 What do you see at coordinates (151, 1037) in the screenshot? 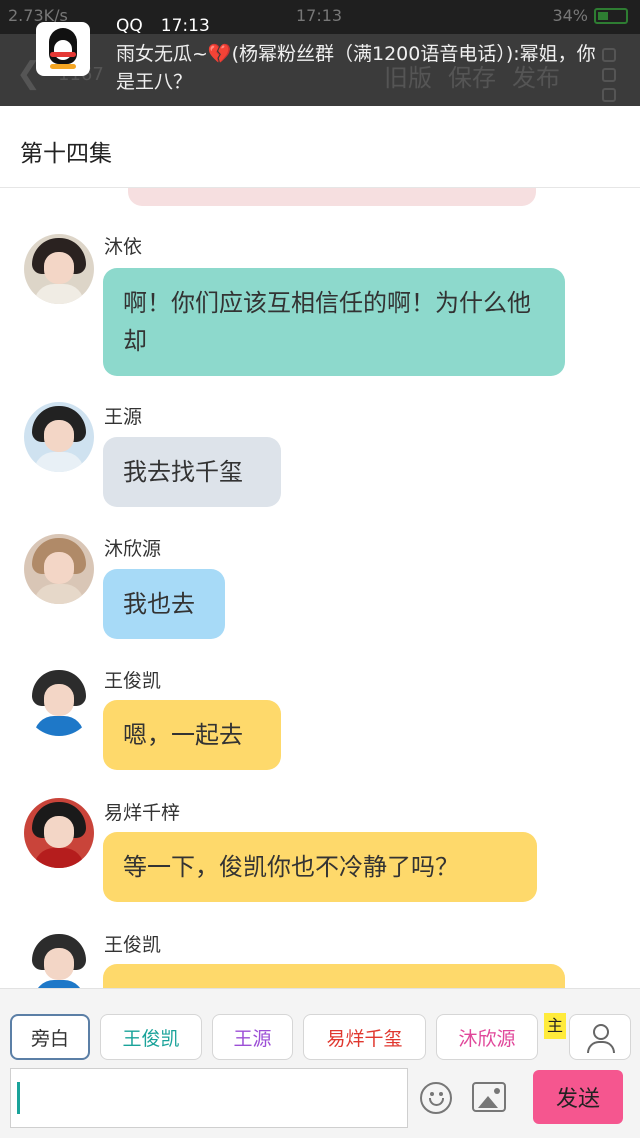
I see `character-chip-wang-junkai: 王俊凯` at bounding box center [151, 1037].